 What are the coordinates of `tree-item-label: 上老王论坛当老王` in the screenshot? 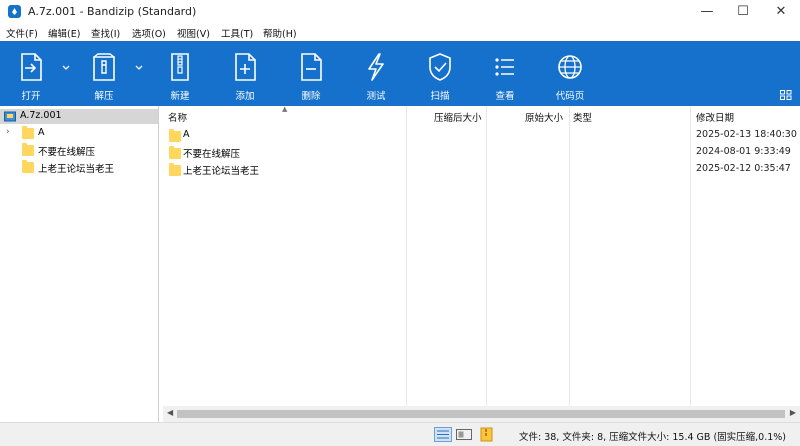 It's located at (76, 169).